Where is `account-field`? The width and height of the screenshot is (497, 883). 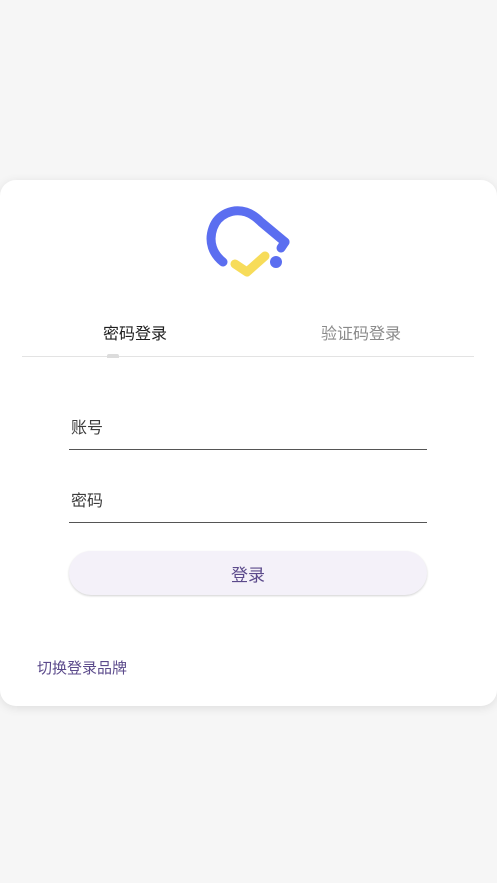
account-field is located at coordinates (248, 428).